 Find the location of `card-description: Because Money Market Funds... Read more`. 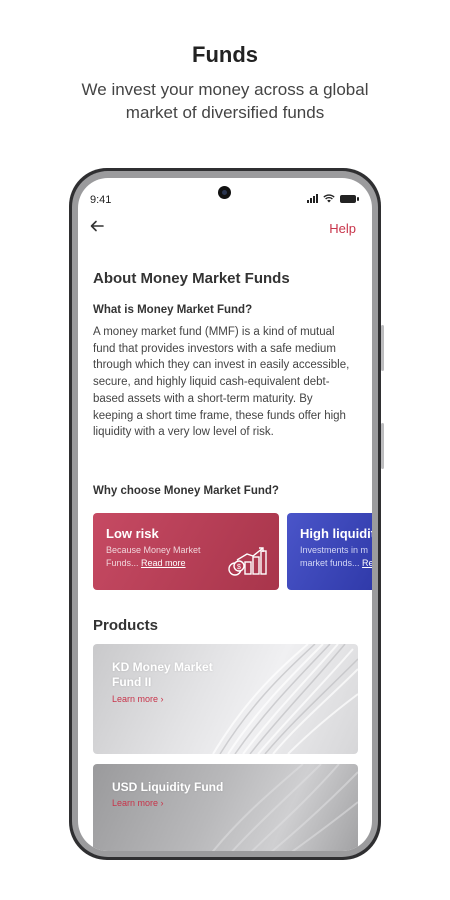

card-description: Because Money Market Funds... Read more is located at coordinates (153, 557).